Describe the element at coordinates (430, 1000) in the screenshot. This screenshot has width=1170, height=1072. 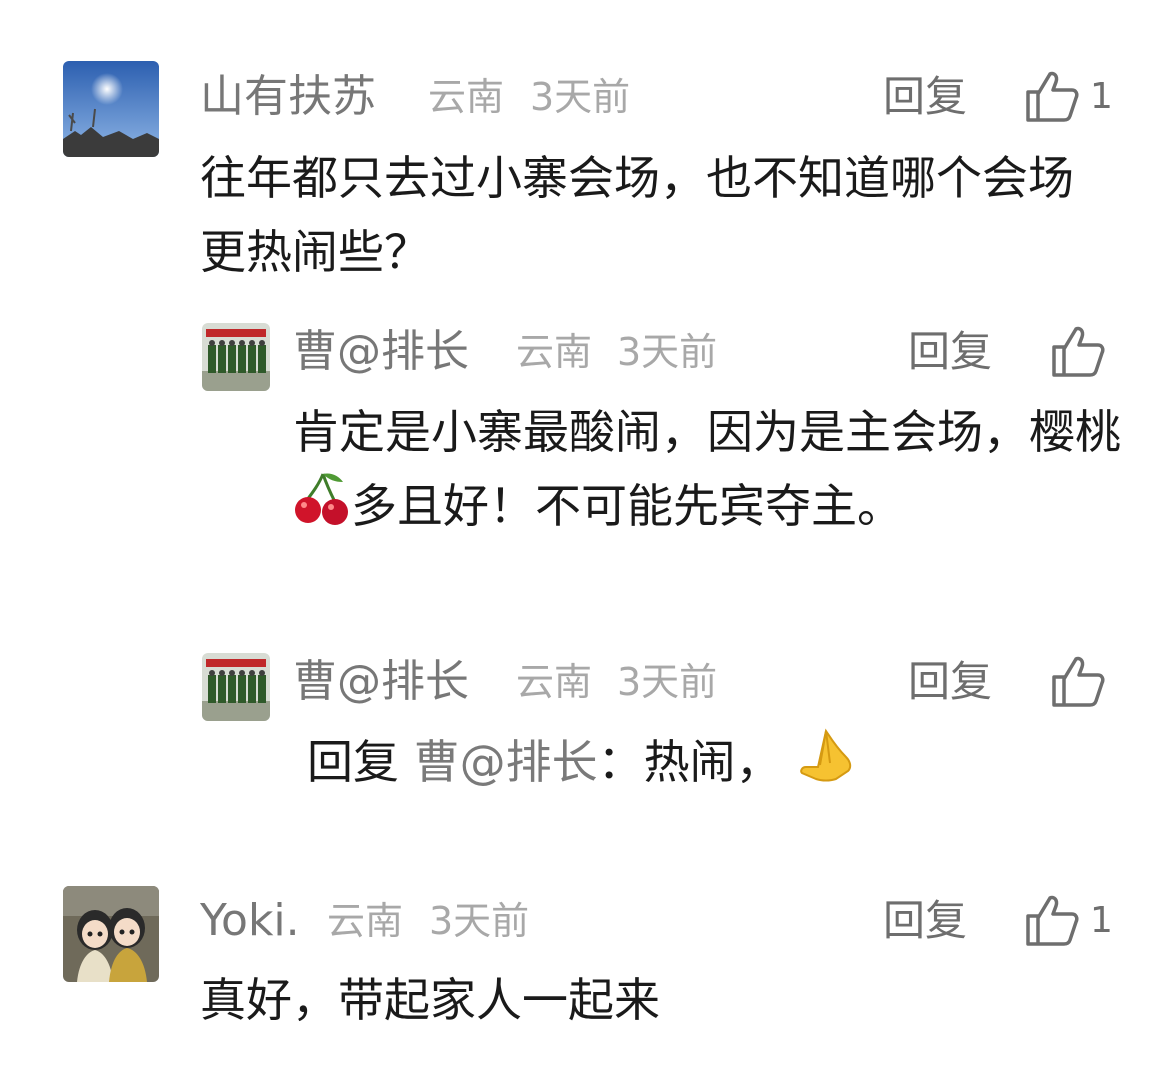
I see `comment-text: 真好，带起家人一起来` at that location.